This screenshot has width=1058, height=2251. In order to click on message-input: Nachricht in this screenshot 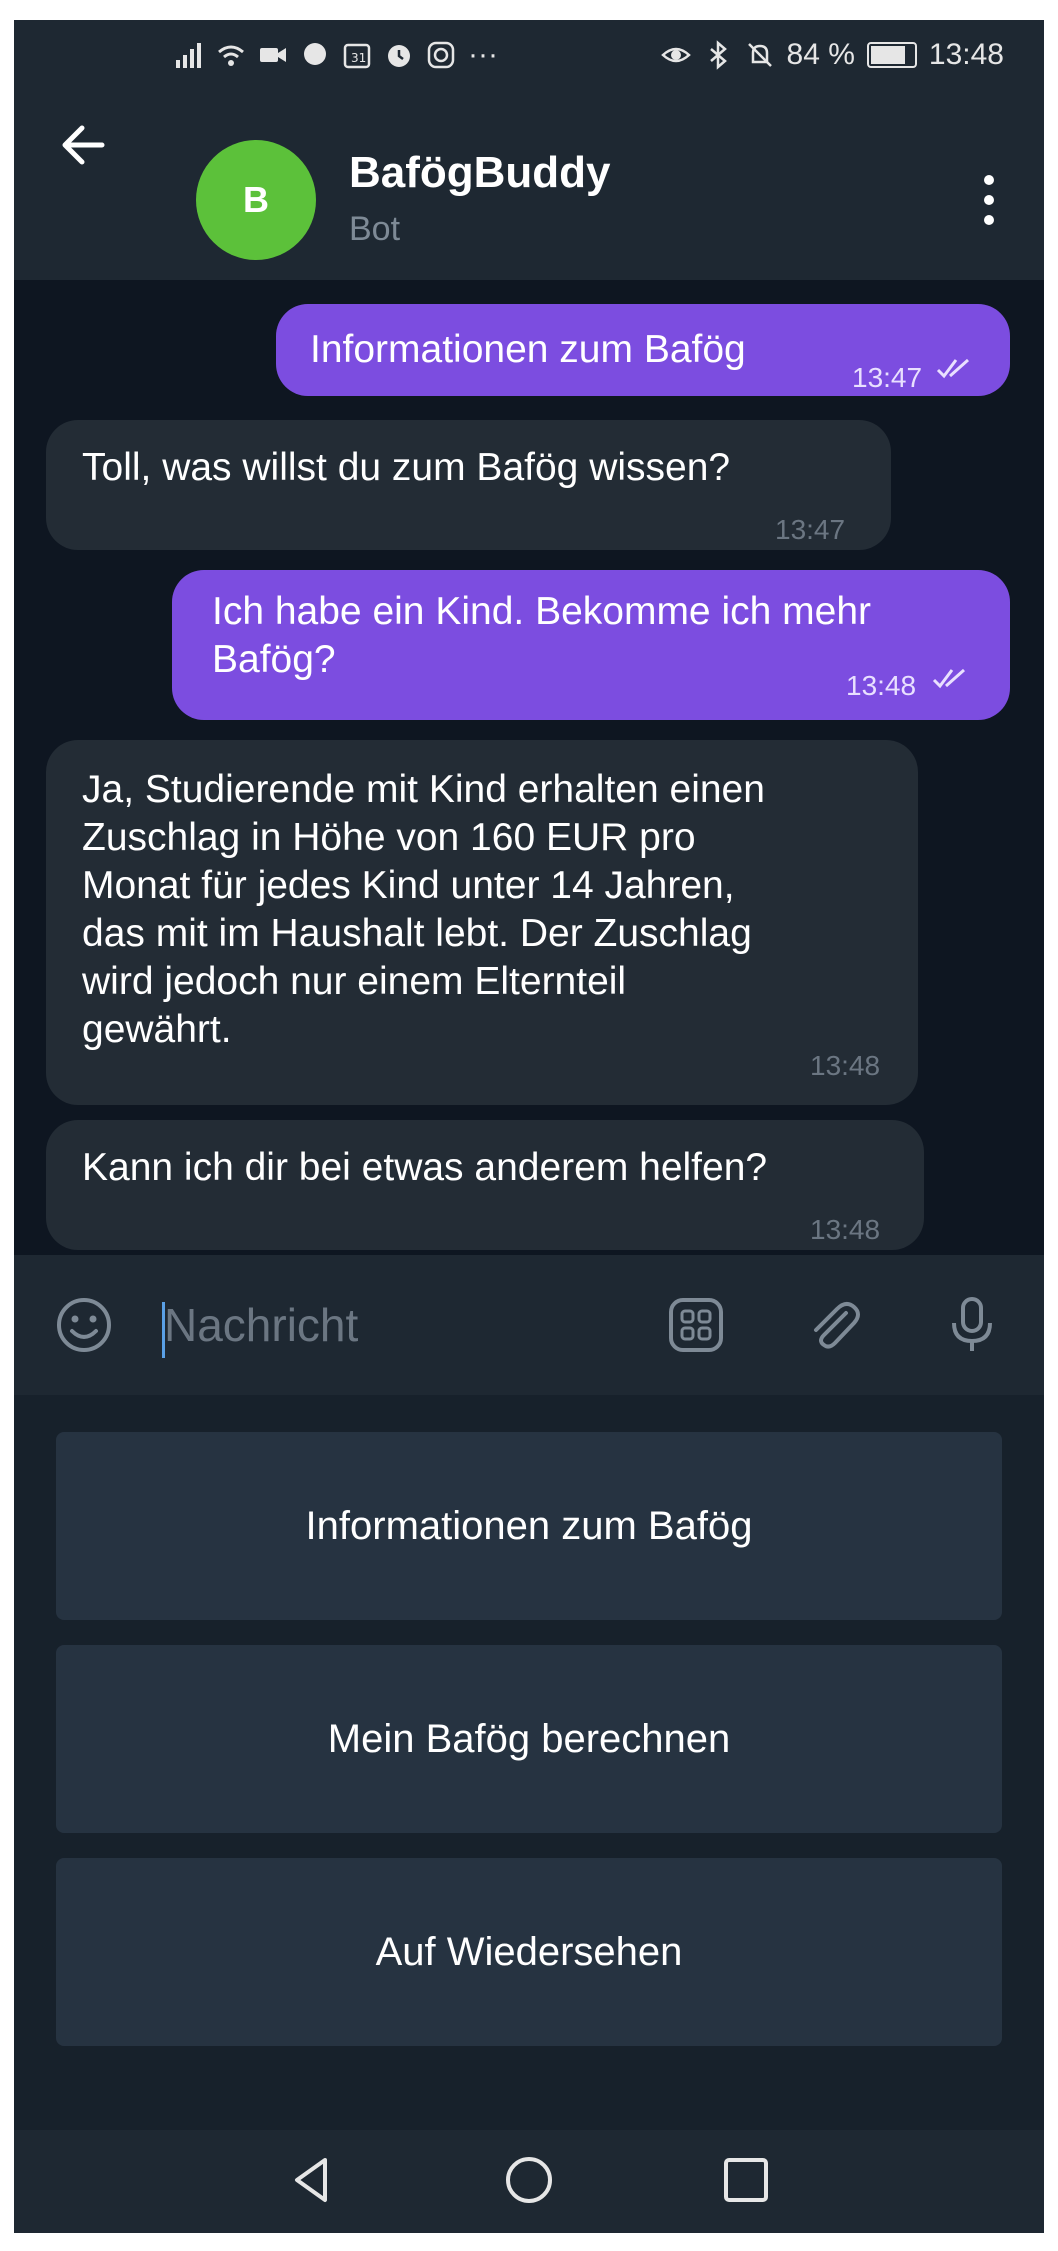, I will do `click(404, 1325)`.